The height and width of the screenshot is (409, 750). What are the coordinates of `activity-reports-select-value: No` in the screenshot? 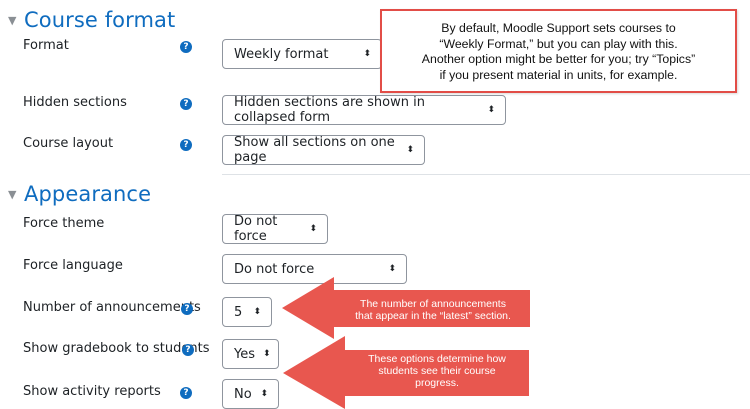 It's located at (243, 394).